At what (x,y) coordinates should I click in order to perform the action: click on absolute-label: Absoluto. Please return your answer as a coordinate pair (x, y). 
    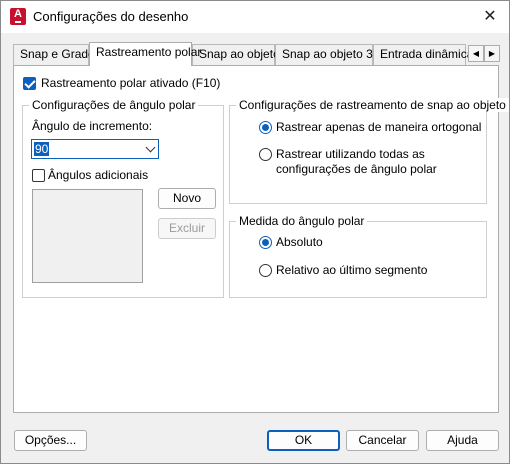
    Looking at the image, I should click on (299, 242).